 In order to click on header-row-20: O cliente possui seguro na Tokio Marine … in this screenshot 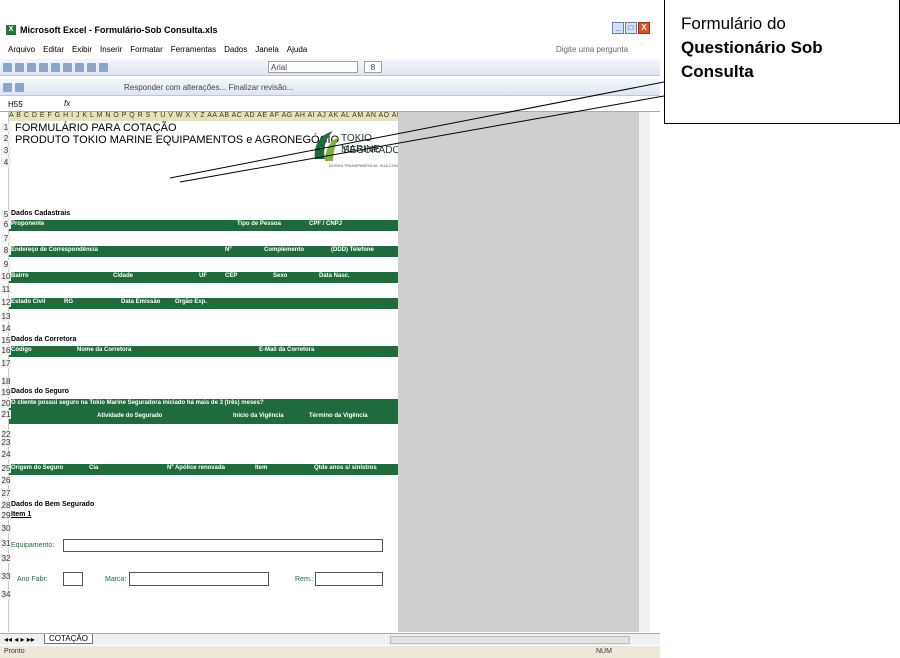, I will do `click(204, 404)`.